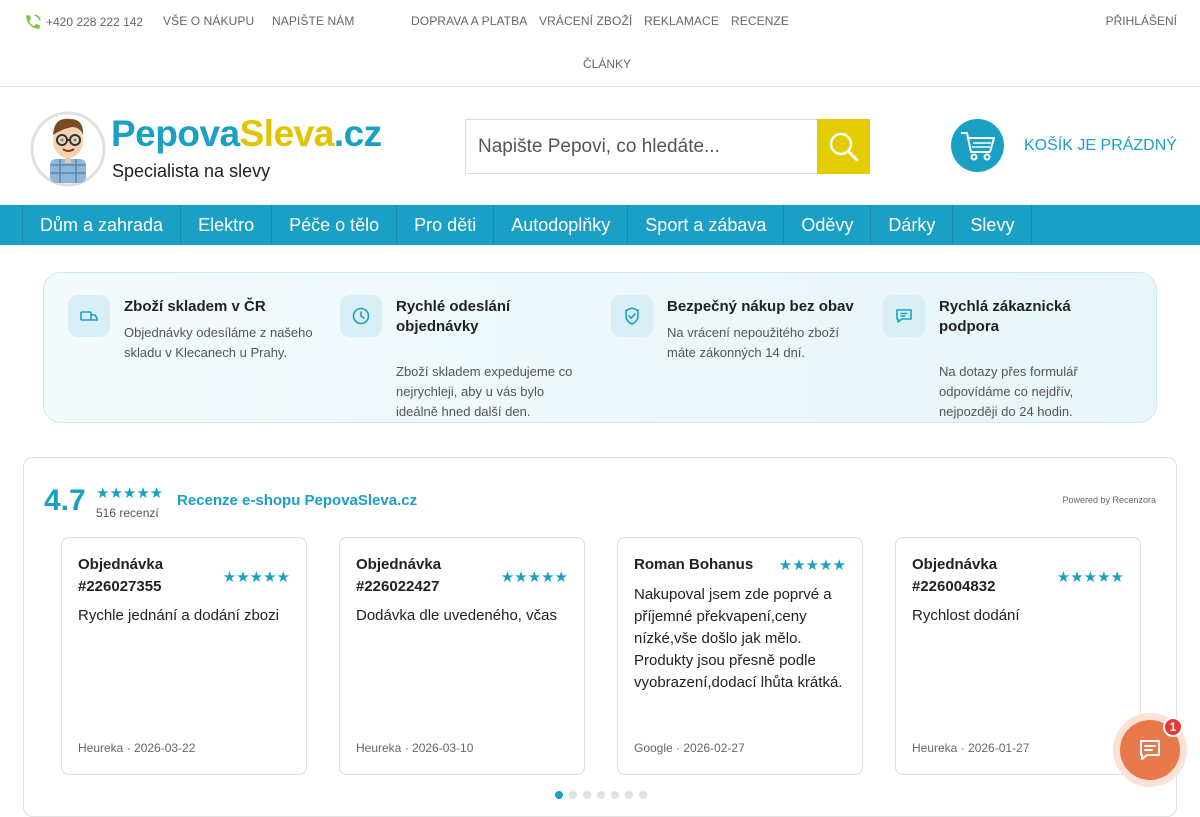 The height and width of the screenshot is (817, 1200). What do you see at coordinates (68, 149) in the screenshot?
I see `mascot-logo-icon` at bounding box center [68, 149].